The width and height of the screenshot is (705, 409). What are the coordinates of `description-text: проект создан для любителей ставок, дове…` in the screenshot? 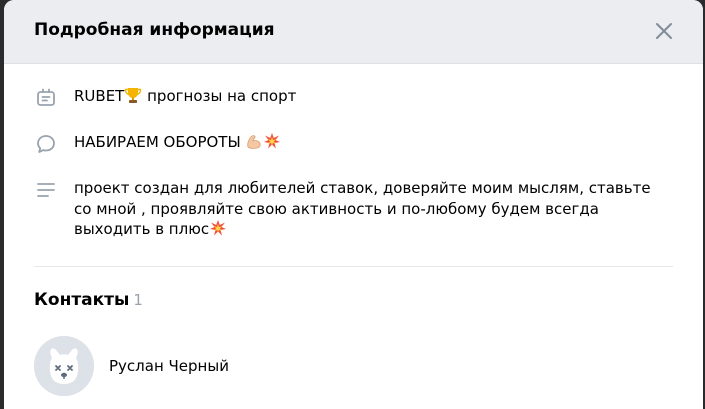 It's located at (362, 208).